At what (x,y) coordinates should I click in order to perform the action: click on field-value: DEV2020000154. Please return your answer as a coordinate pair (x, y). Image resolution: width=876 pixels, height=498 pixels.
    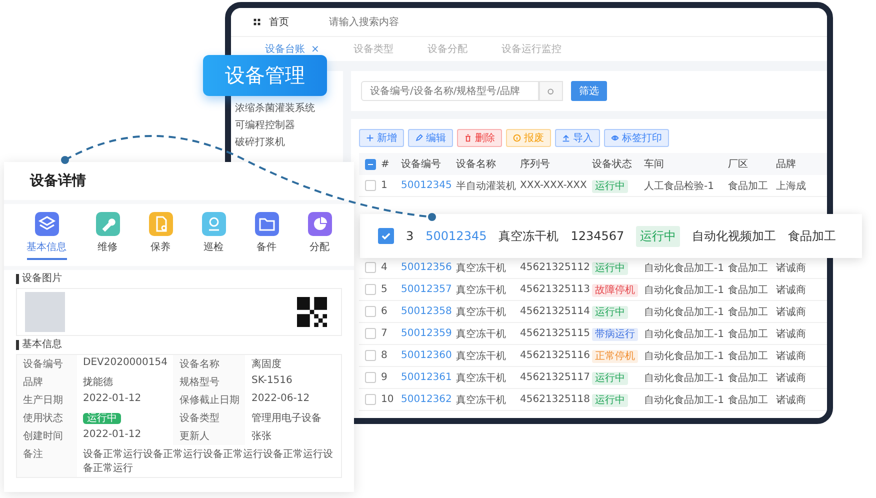
    Looking at the image, I should click on (125, 362).